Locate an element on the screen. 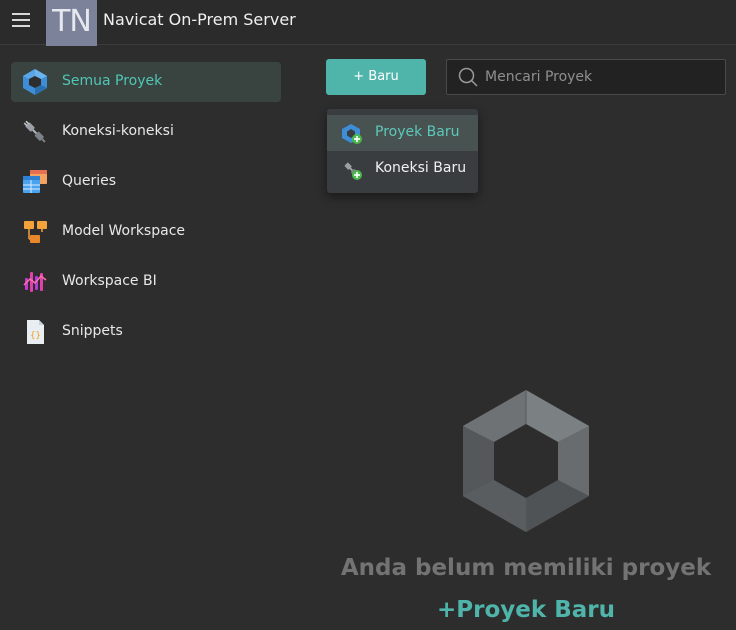 The image size is (736, 630). menu-item-new-project: Proyek Baru is located at coordinates (402, 133).